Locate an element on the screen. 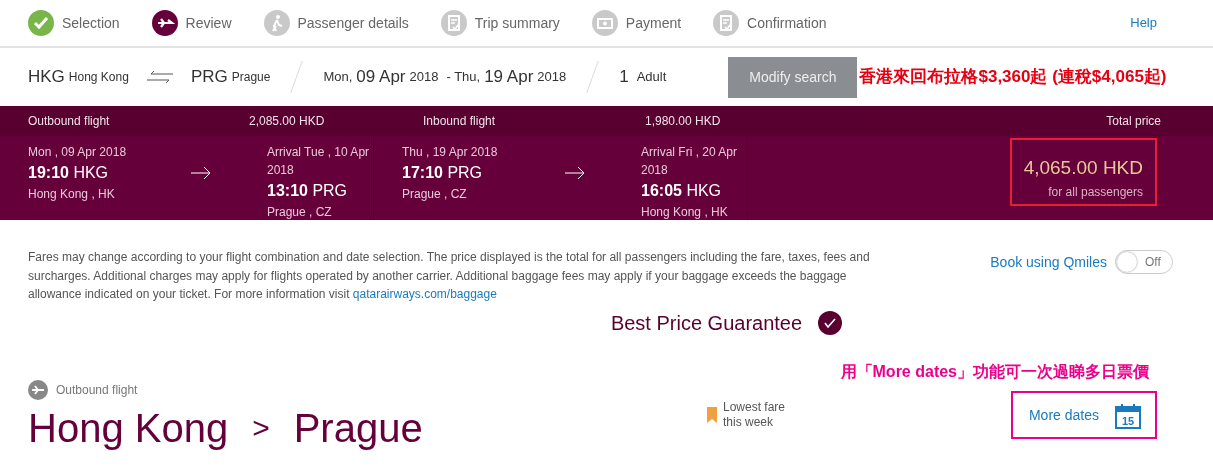  total-price: 4,065.00 HKD is located at coordinates (1083, 168).